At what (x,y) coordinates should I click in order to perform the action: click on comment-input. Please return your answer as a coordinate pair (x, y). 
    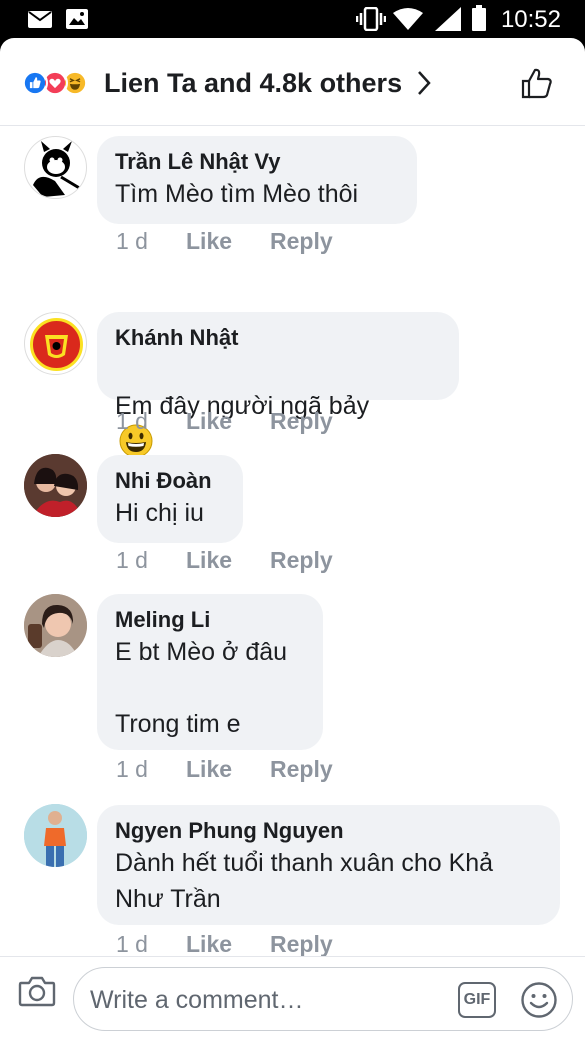
    Looking at the image, I should click on (260, 1000).